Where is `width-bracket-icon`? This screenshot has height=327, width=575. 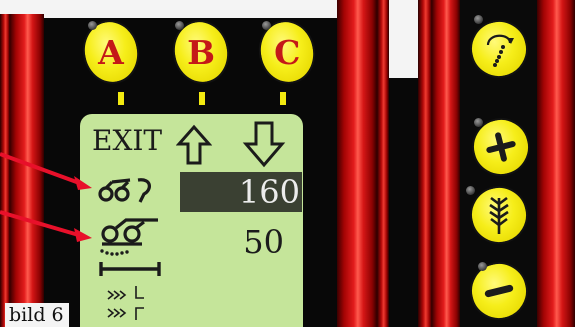
width-bracket-icon is located at coordinates (130, 269).